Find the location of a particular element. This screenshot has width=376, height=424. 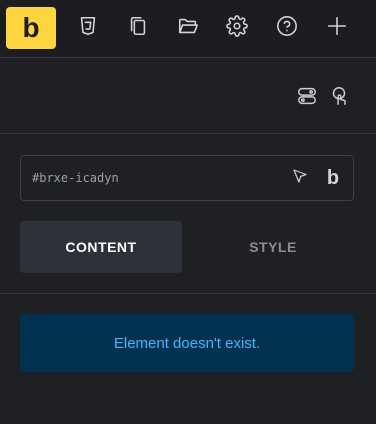

add-element-button is located at coordinates (337, 28).